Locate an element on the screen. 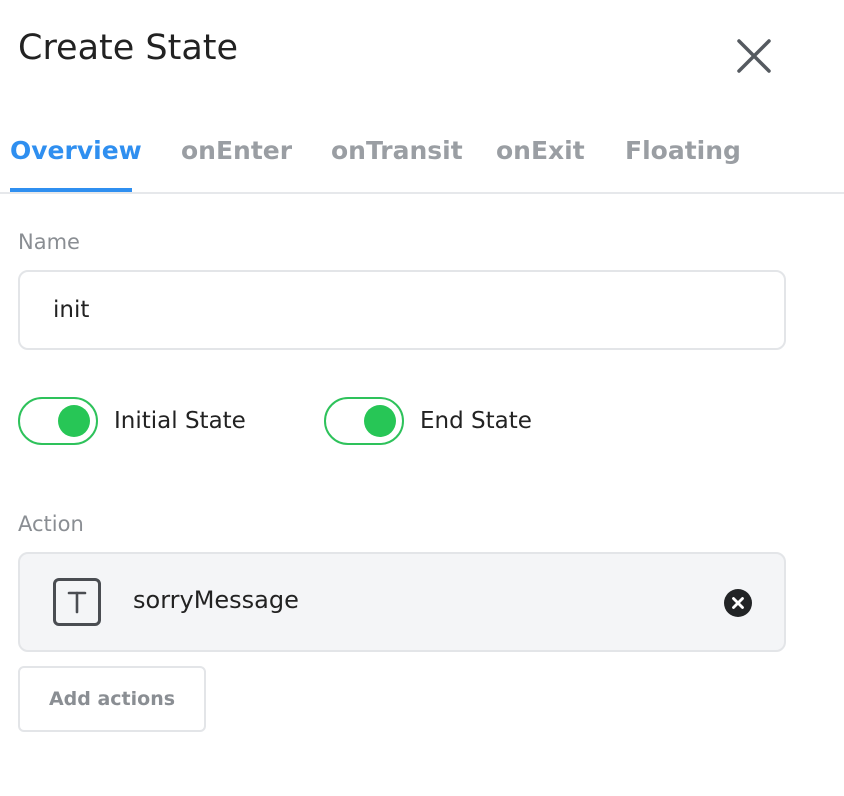 The image size is (844, 796). action-label: Action is located at coordinates (51, 524).